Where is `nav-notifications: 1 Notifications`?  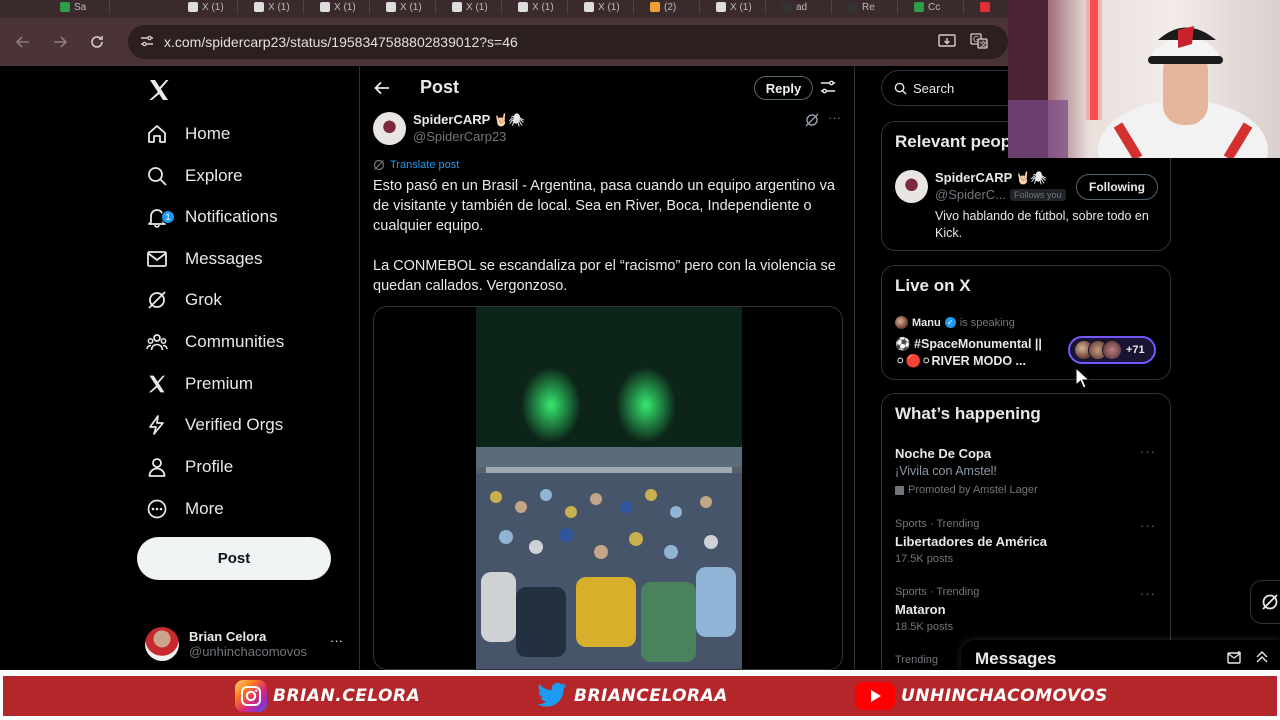 nav-notifications: 1 Notifications is located at coordinates (211, 217).